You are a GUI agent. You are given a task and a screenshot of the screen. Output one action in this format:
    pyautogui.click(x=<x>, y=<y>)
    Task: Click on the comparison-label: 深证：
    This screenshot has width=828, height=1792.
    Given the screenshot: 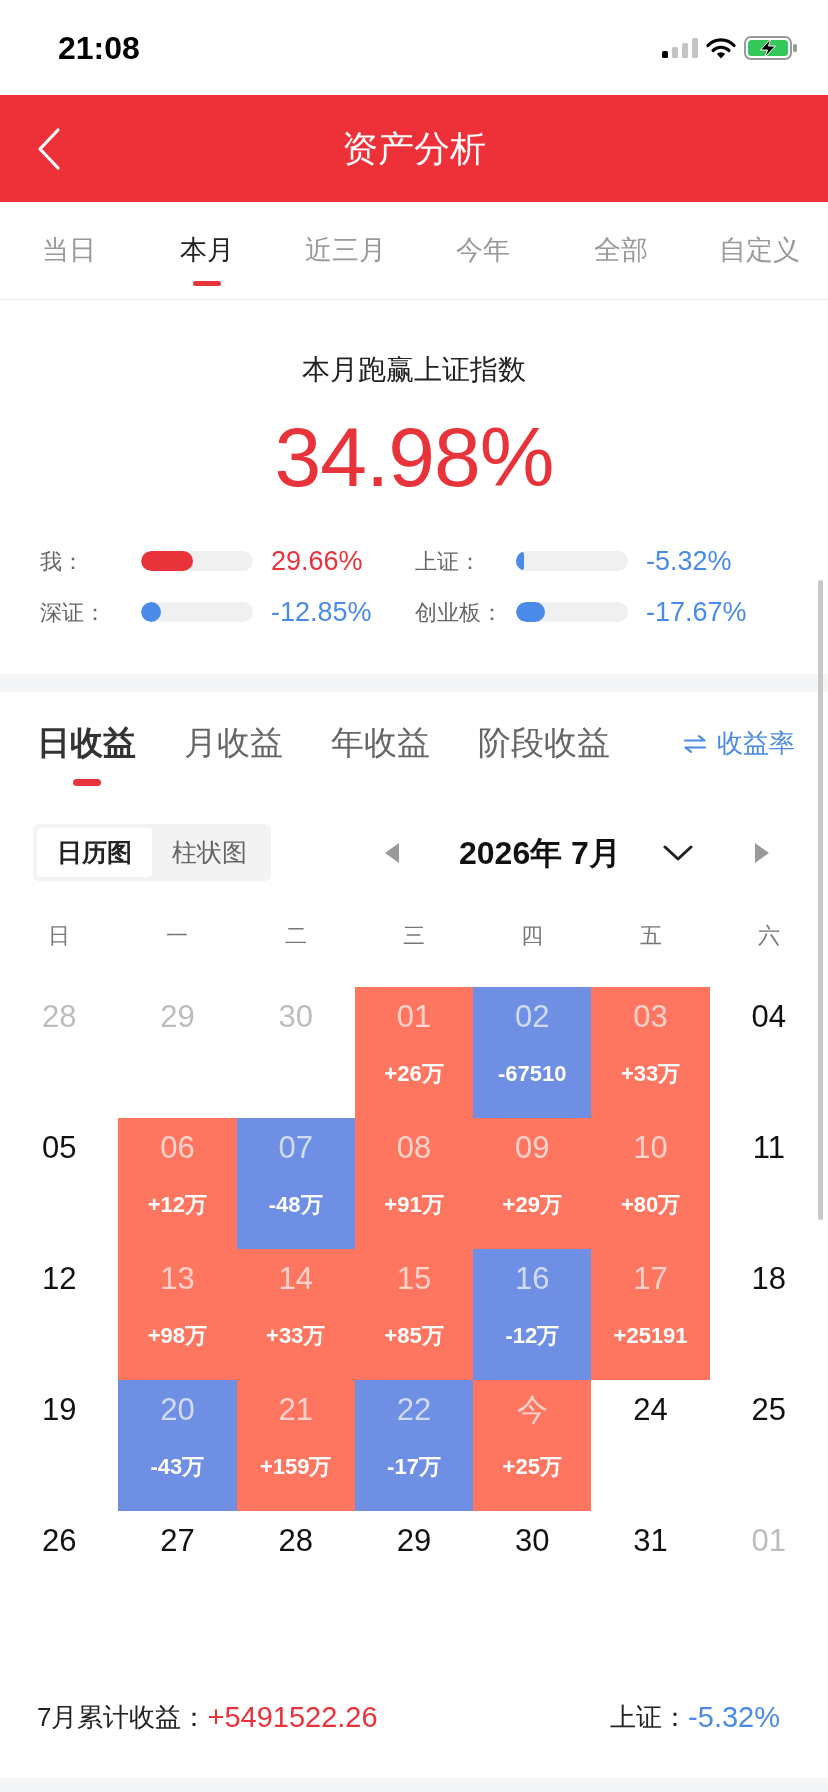 What is the action you would take?
    pyautogui.click(x=73, y=612)
    